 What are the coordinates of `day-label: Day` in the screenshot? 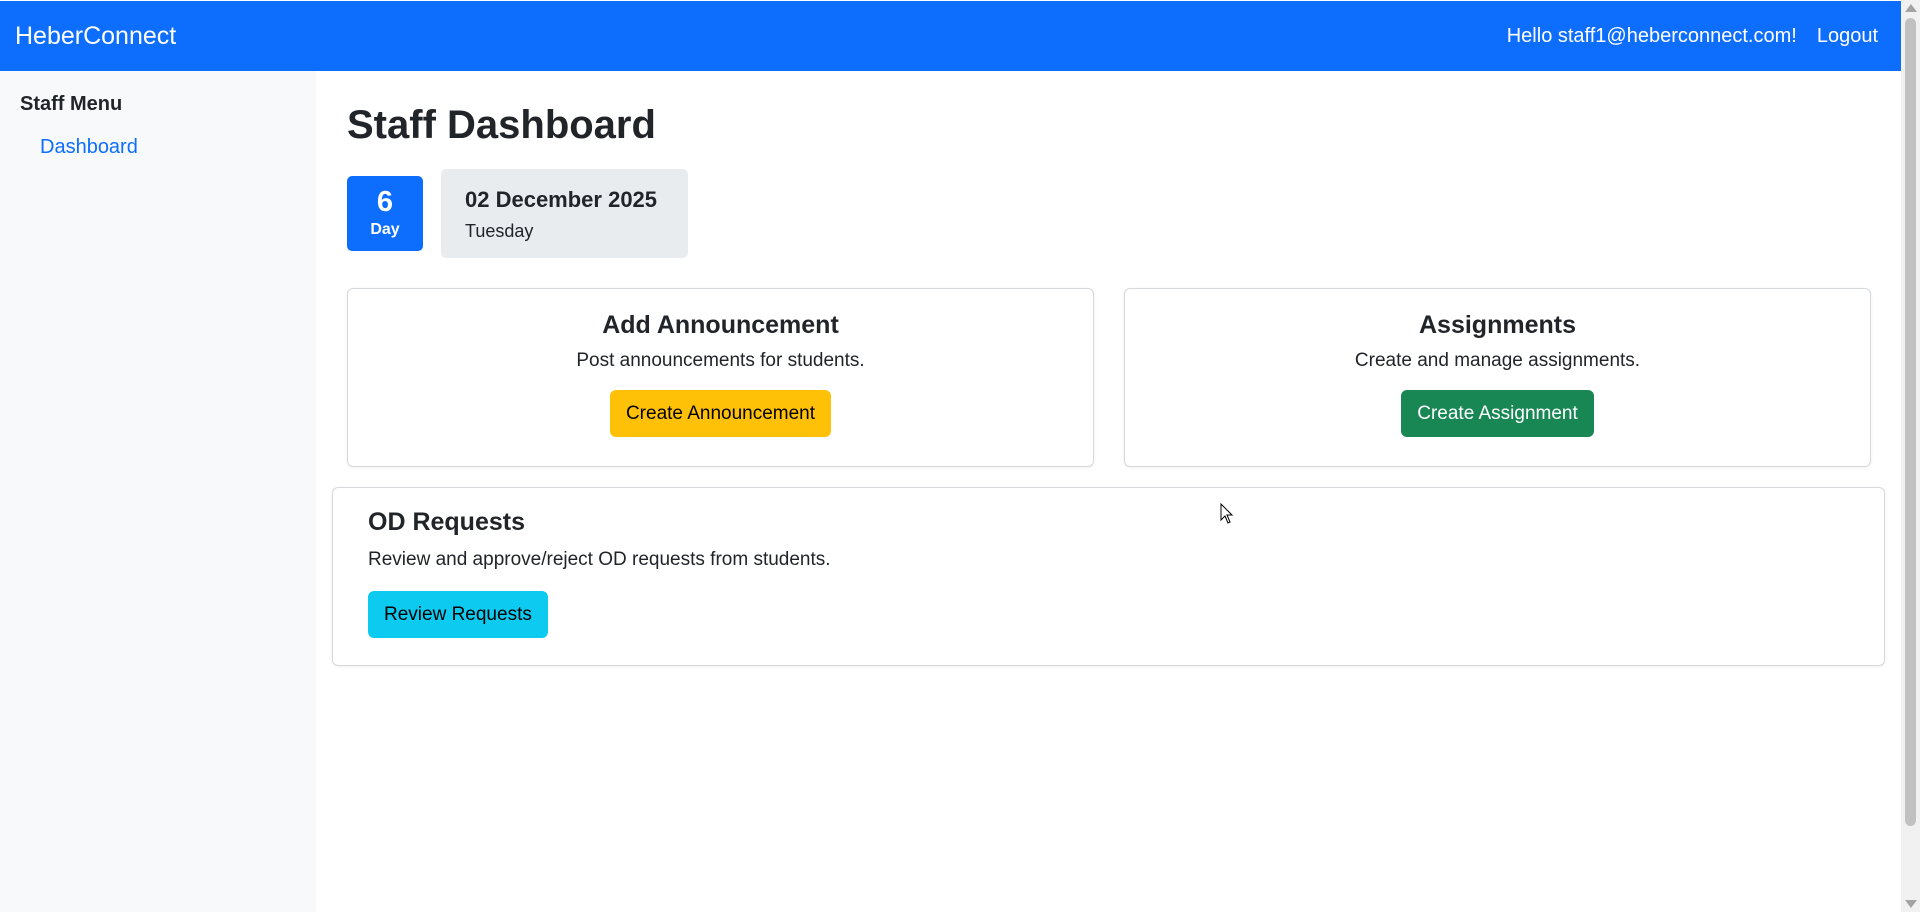 It's located at (385, 229).